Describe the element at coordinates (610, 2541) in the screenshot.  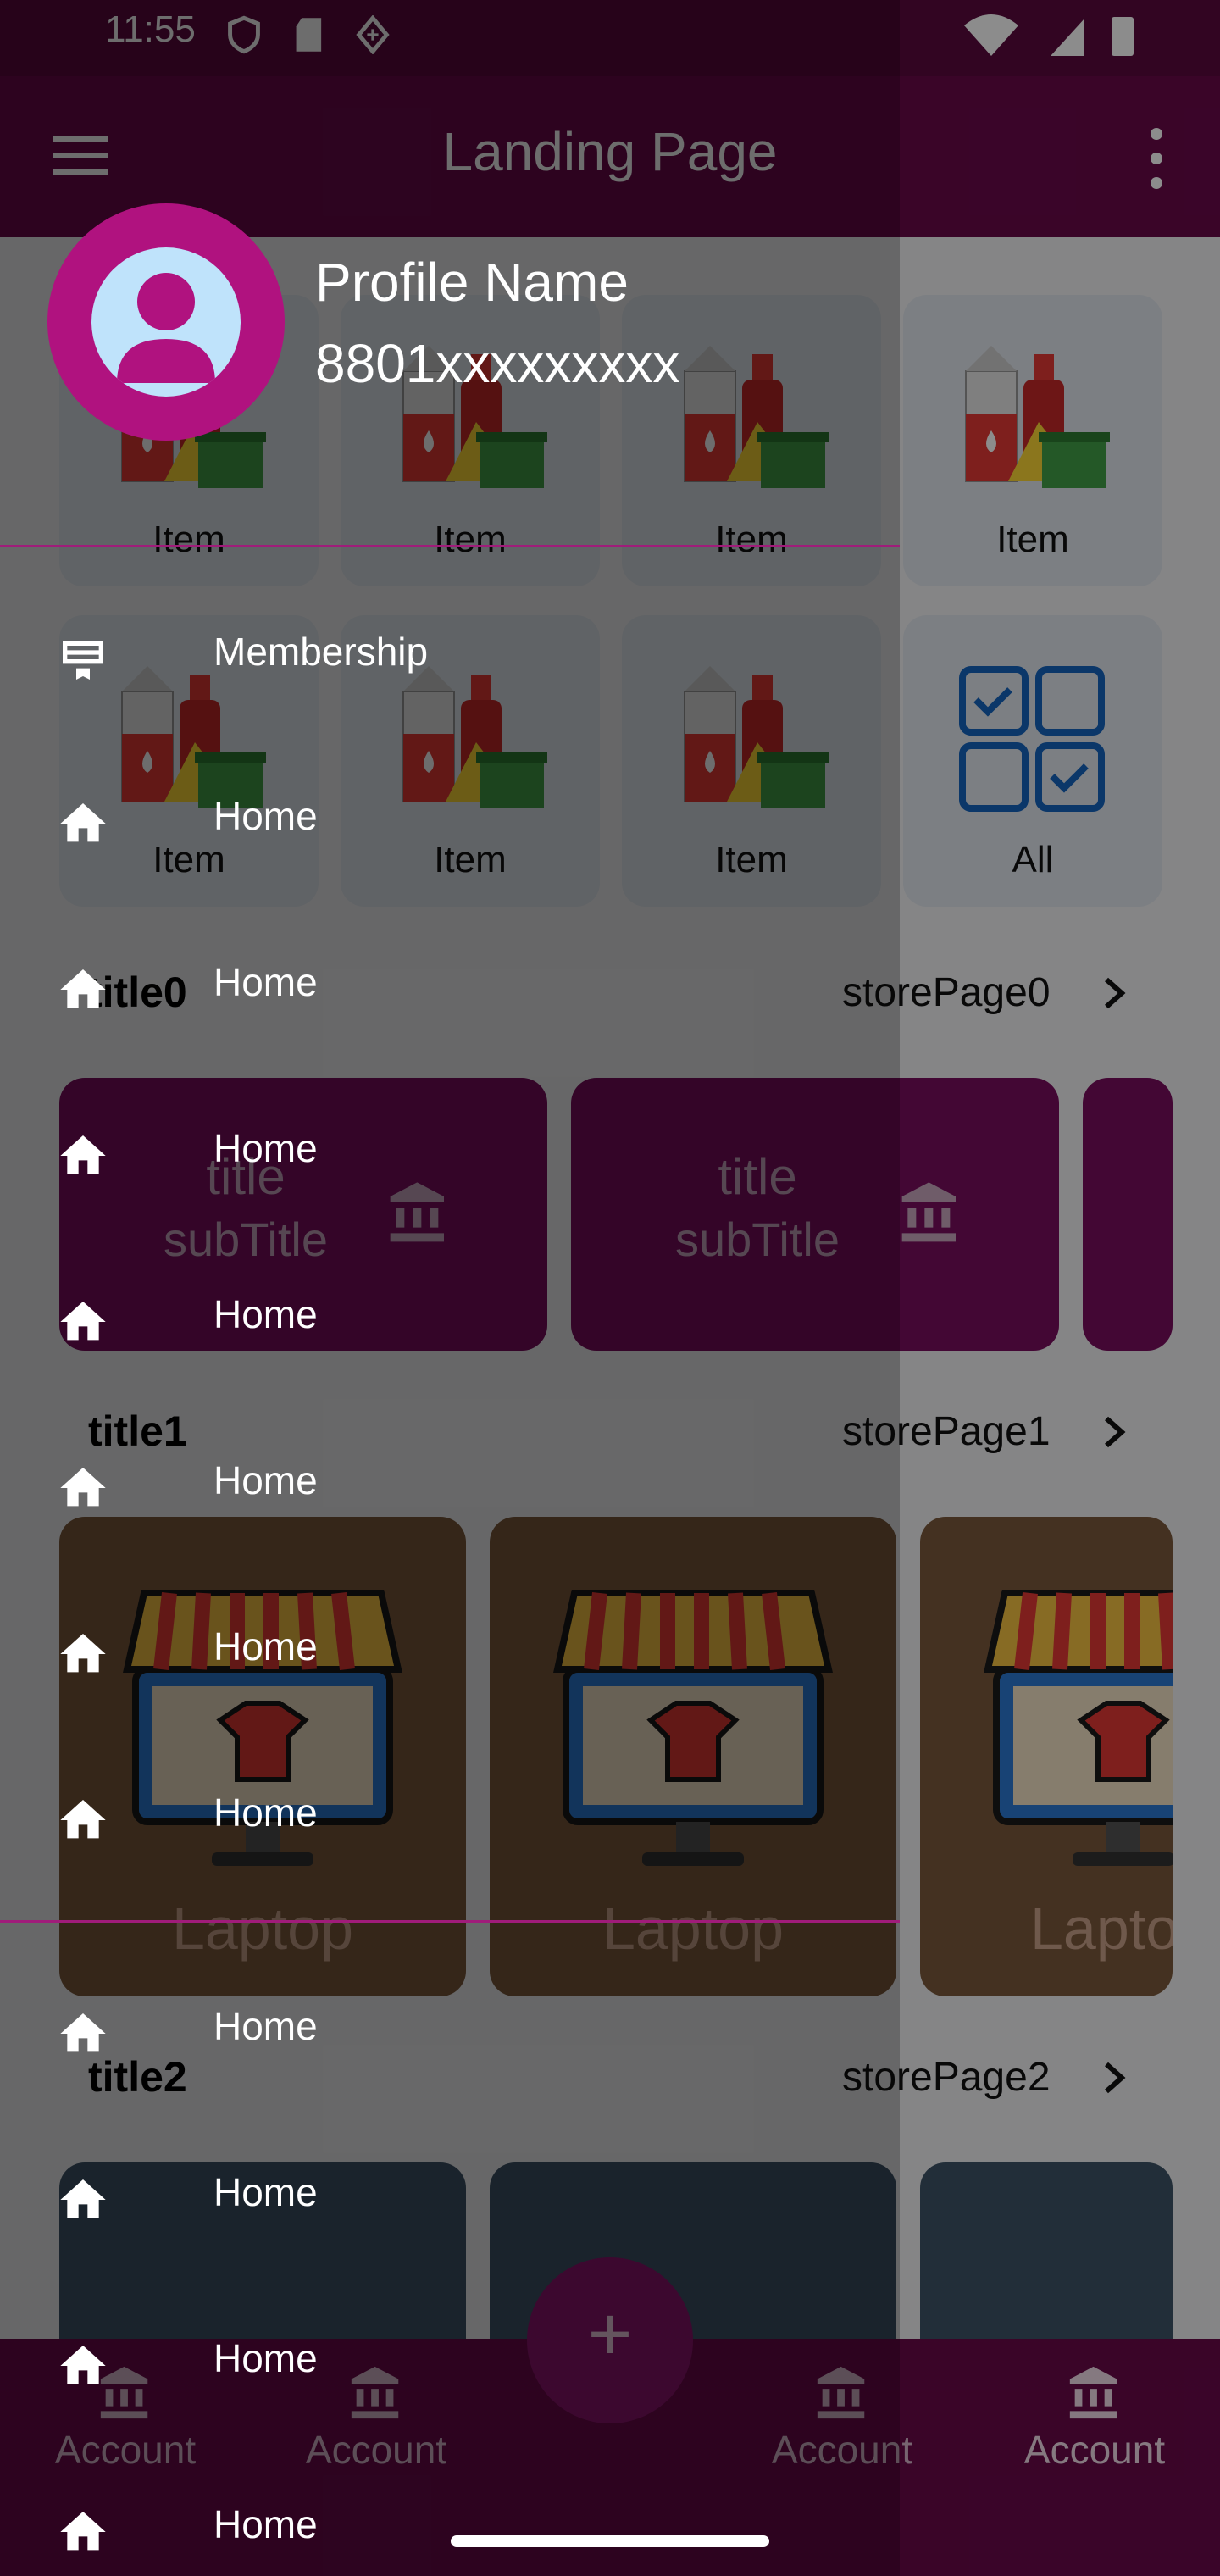
I see `home-indicator` at that location.